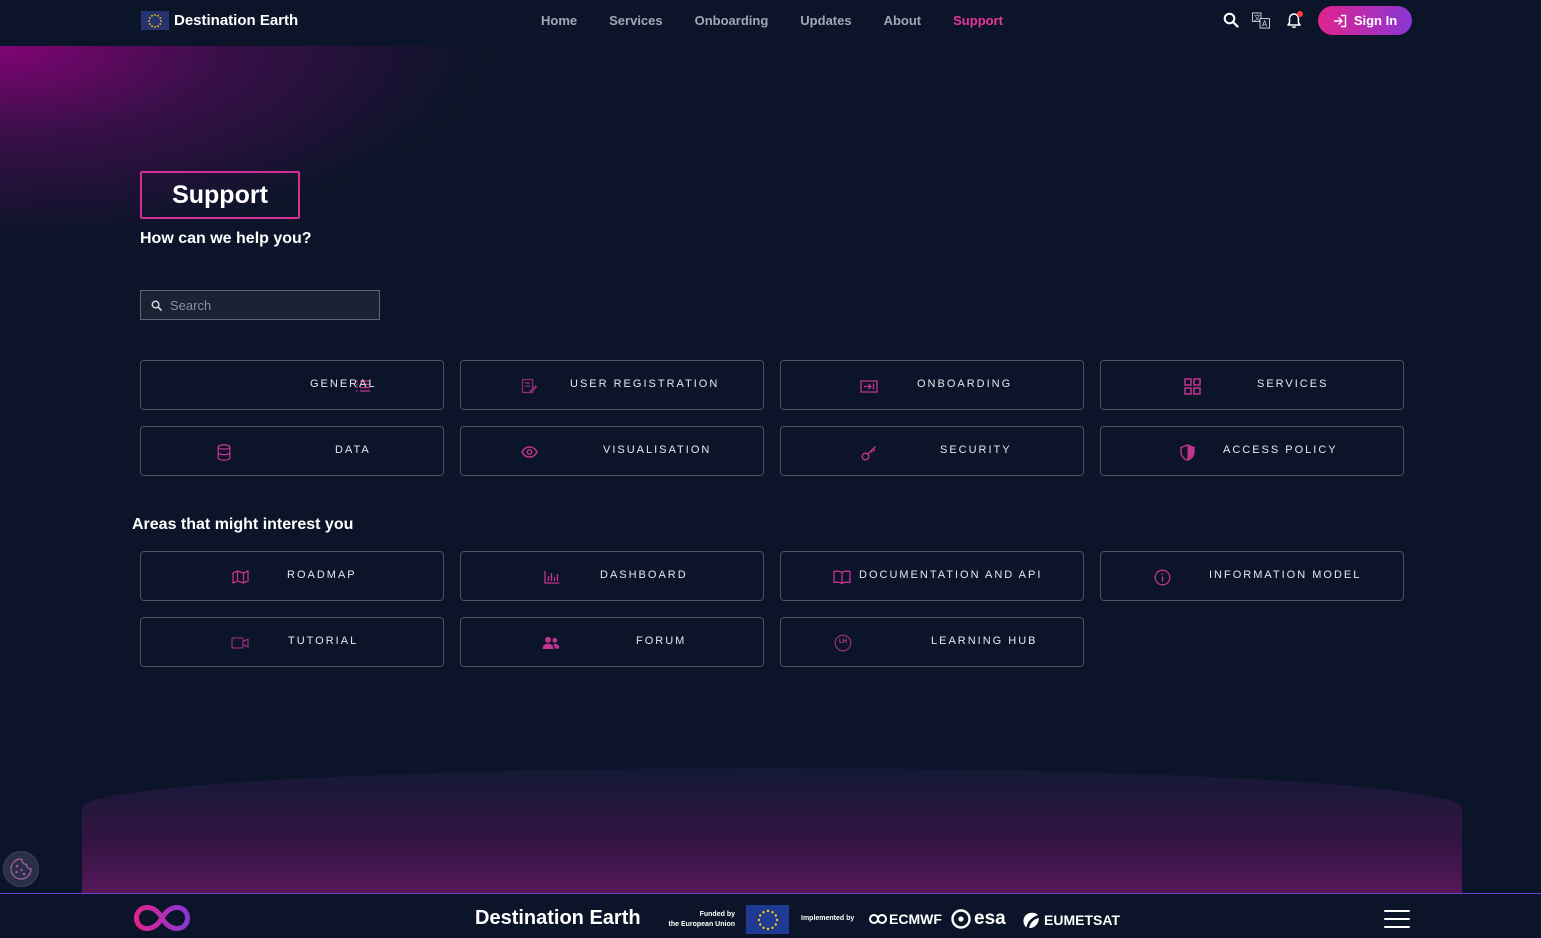 The width and height of the screenshot is (1541, 938). What do you see at coordinates (717, 914) in the screenshot?
I see `funded-line-1: Funded by` at bounding box center [717, 914].